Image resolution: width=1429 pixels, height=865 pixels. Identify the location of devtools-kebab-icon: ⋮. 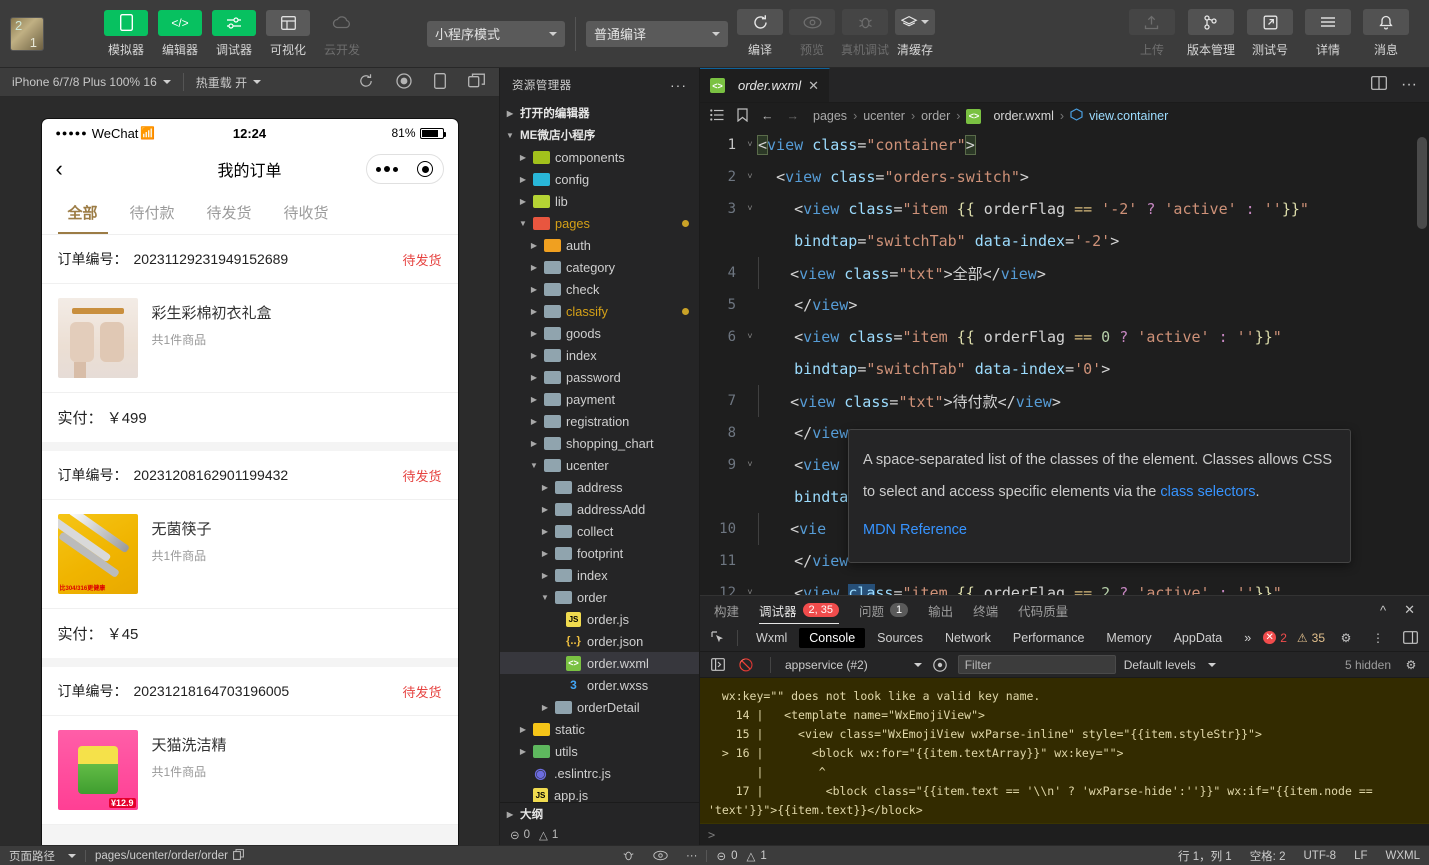
(1378, 638).